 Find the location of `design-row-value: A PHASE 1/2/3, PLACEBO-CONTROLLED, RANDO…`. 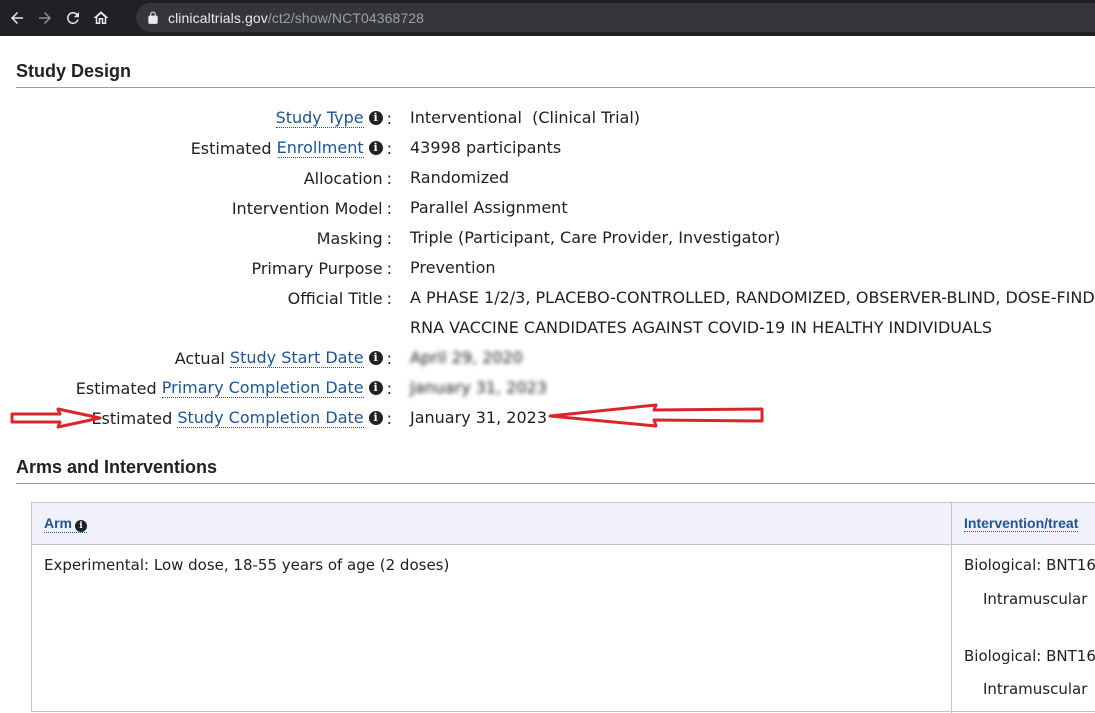

design-row-value: A PHASE 1/2/3, PLACEBO-CONTROLLED, RANDO… is located at coordinates (752, 297).